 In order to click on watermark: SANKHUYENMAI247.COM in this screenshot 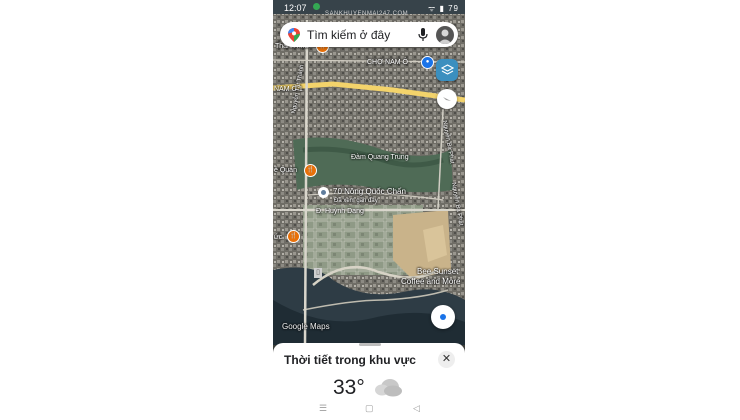, I will do `click(367, 14)`.